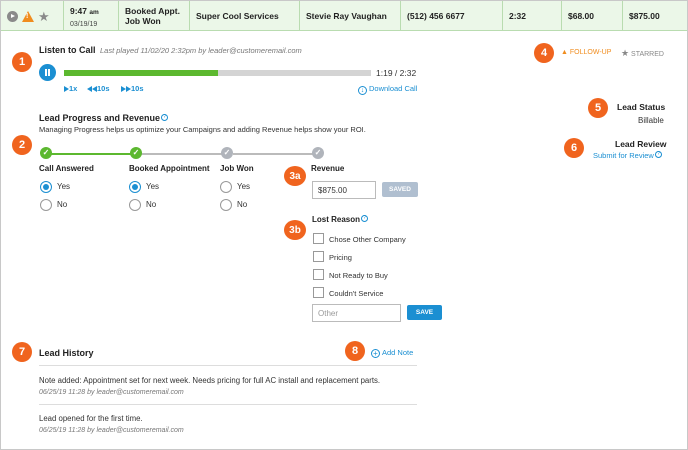 The height and width of the screenshot is (450, 688). I want to click on play-icon, so click(12, 16).